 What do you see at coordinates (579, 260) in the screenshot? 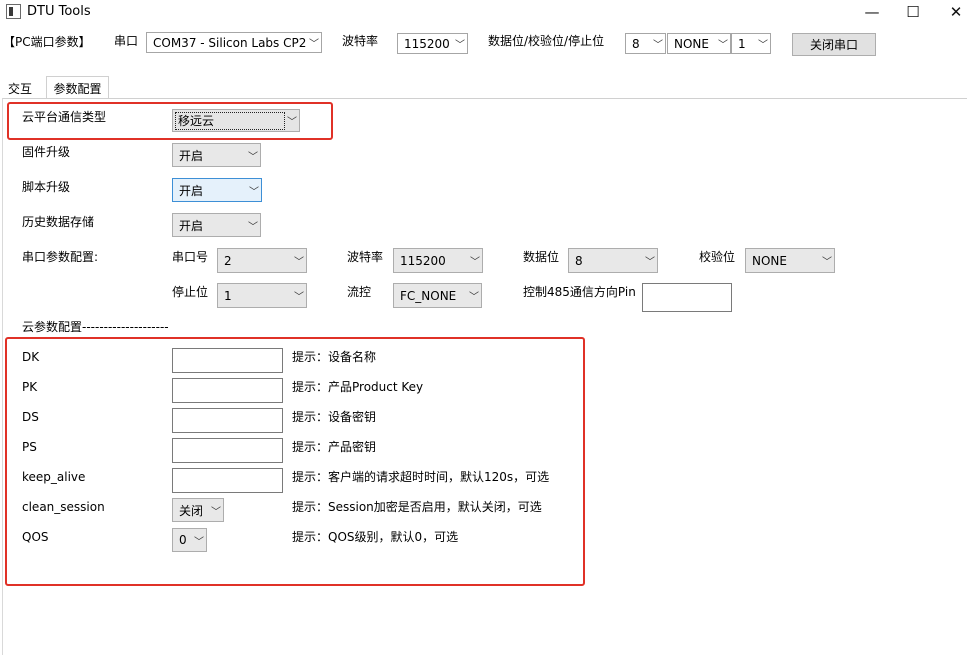
I see `serial-databits-select-value: 8` at bounding box center [579, 260].